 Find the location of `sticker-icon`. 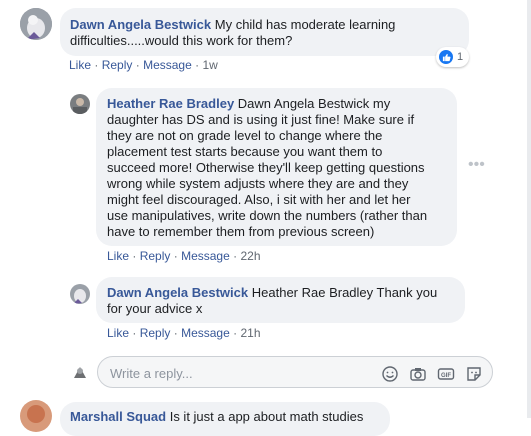

sticker-icon is located at coordinates (474, 374).